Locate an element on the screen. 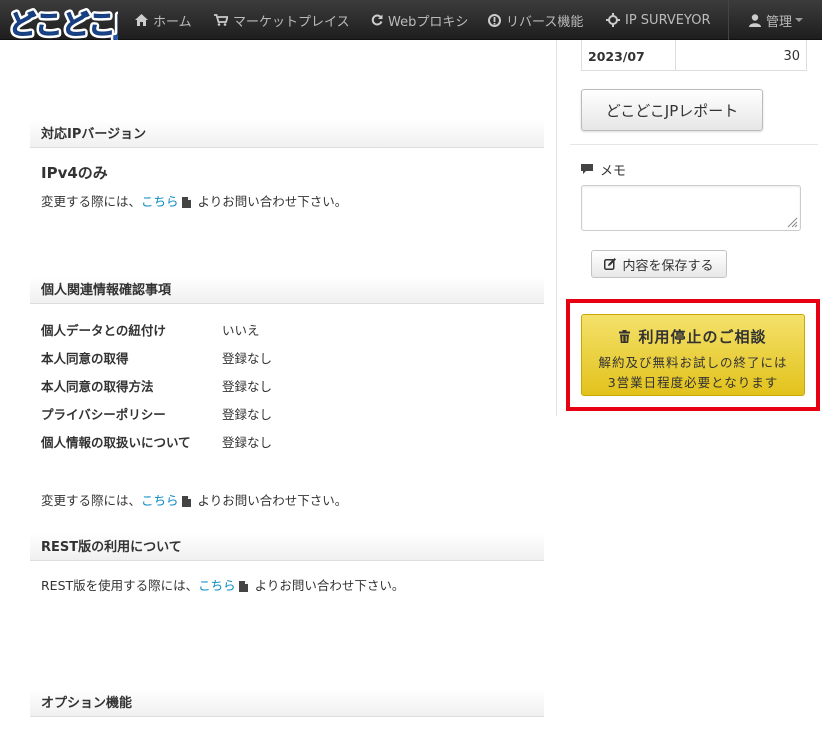  save-memo-button: 内容を保存する is located at coordinates (659, 264).